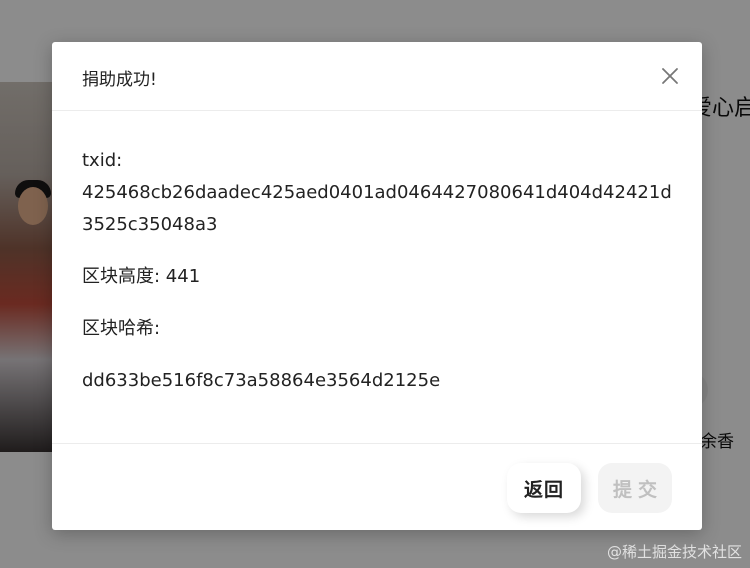  I want to click on block-hash-label: 区块哈希:, so click(121, 328).